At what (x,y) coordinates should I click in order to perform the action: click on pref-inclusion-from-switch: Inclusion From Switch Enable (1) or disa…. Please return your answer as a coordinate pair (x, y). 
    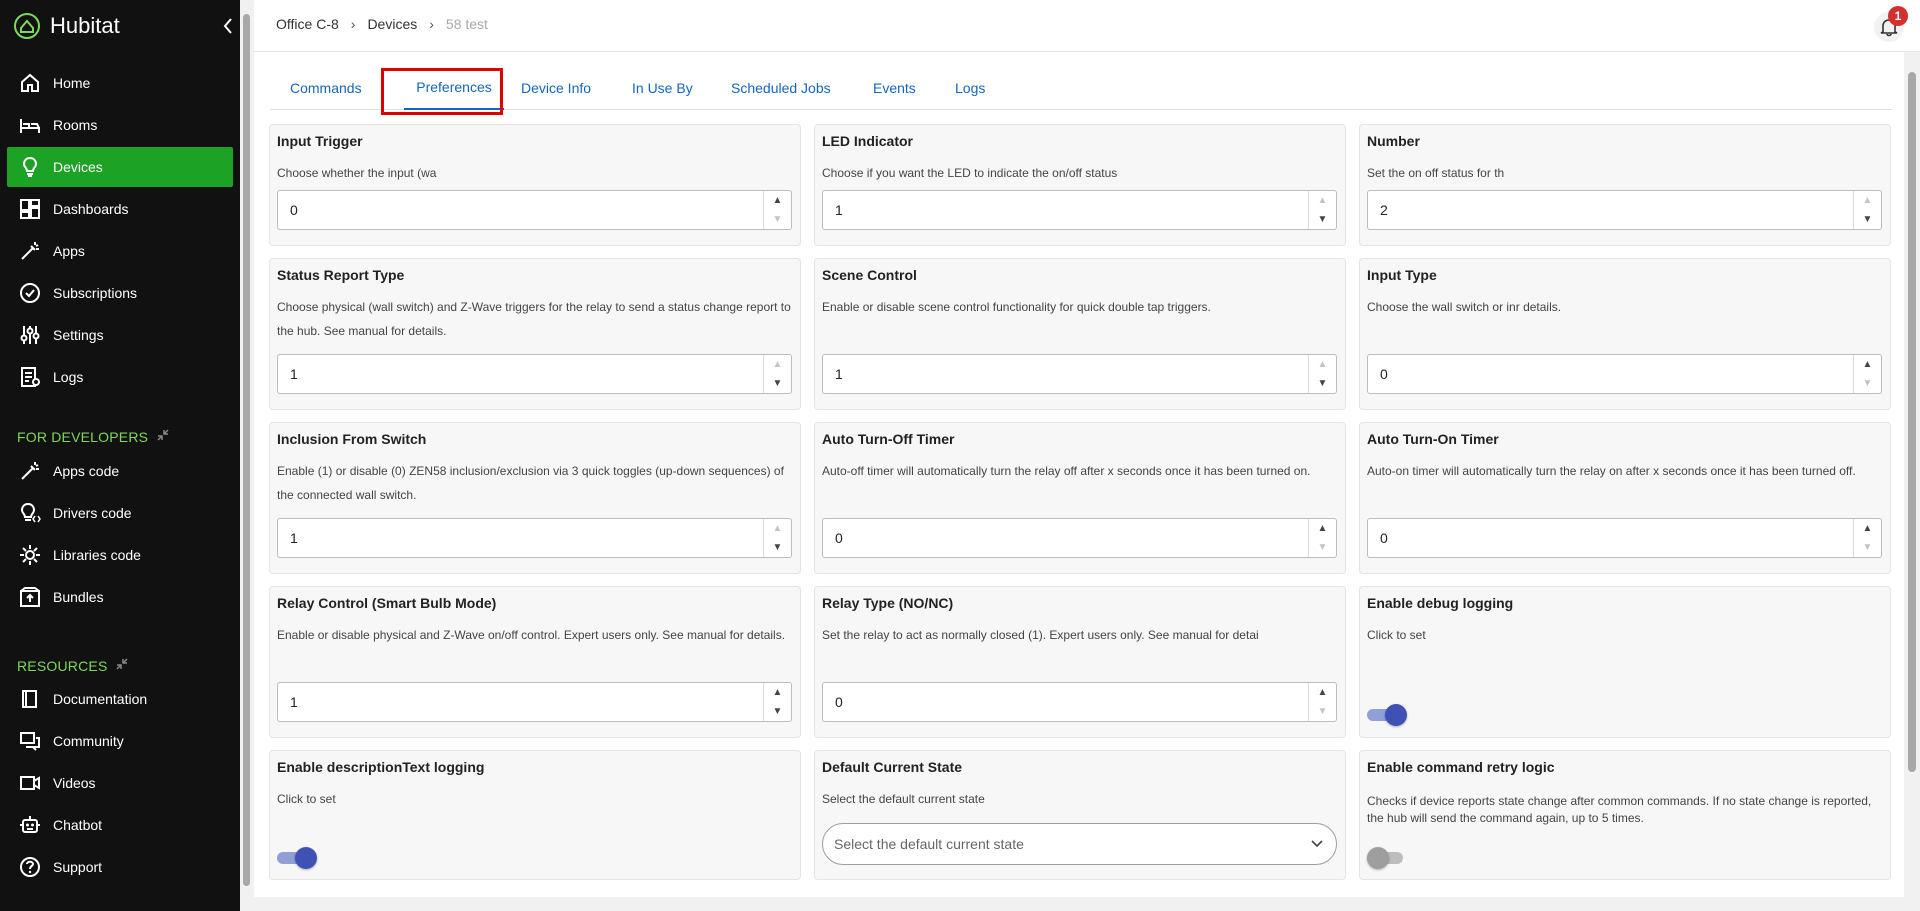
    Looking at the image, I should click on (535, 498).